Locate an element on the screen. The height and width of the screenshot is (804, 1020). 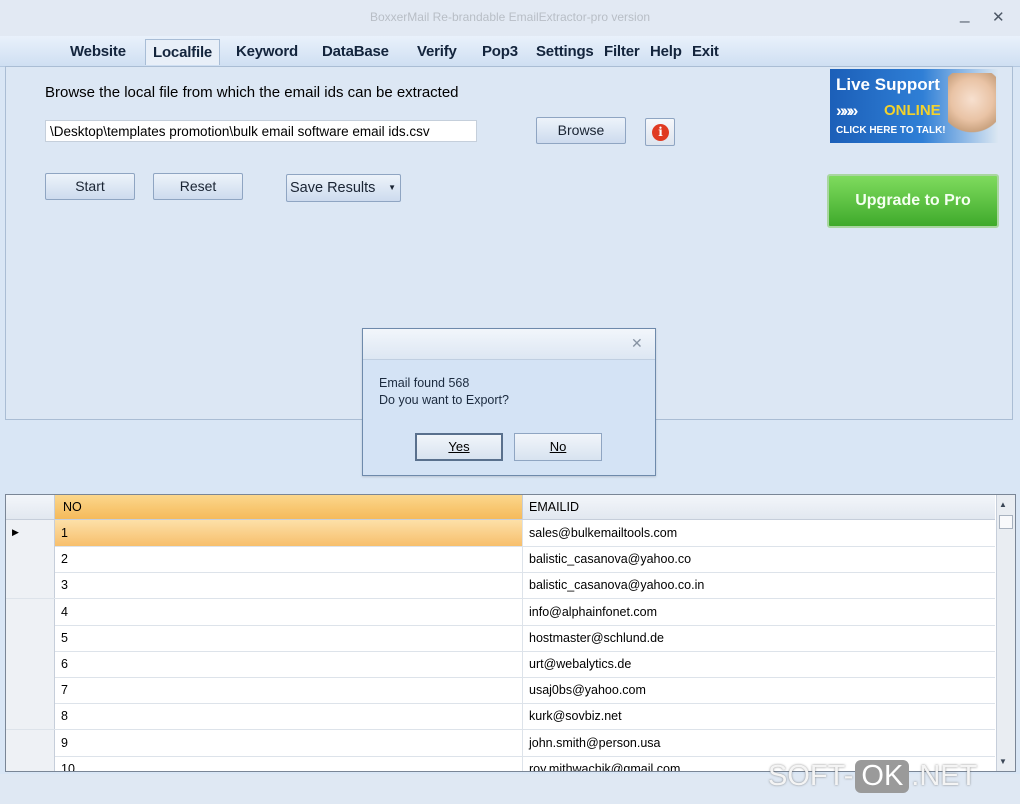
table-row: 7 usaj0bs@yahoo.com is located at coordinates (500, 691).